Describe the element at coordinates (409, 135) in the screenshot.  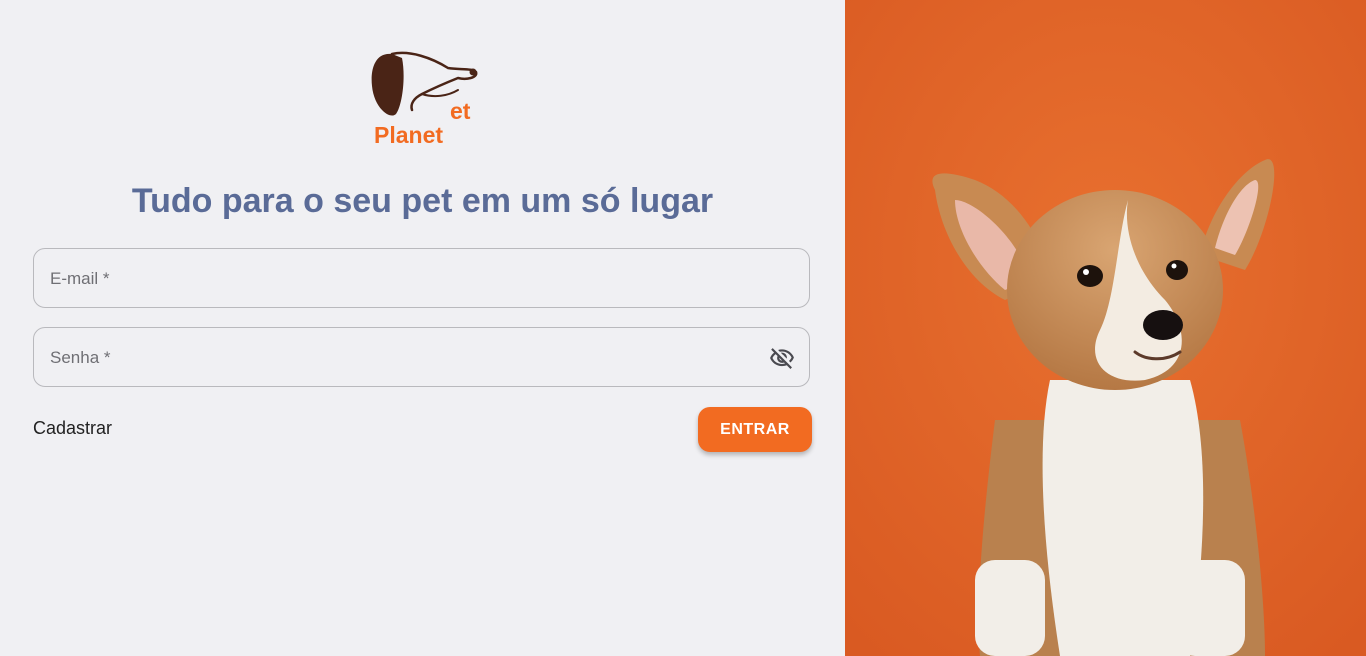
I see `logo-wordmark: Planet` at that location.